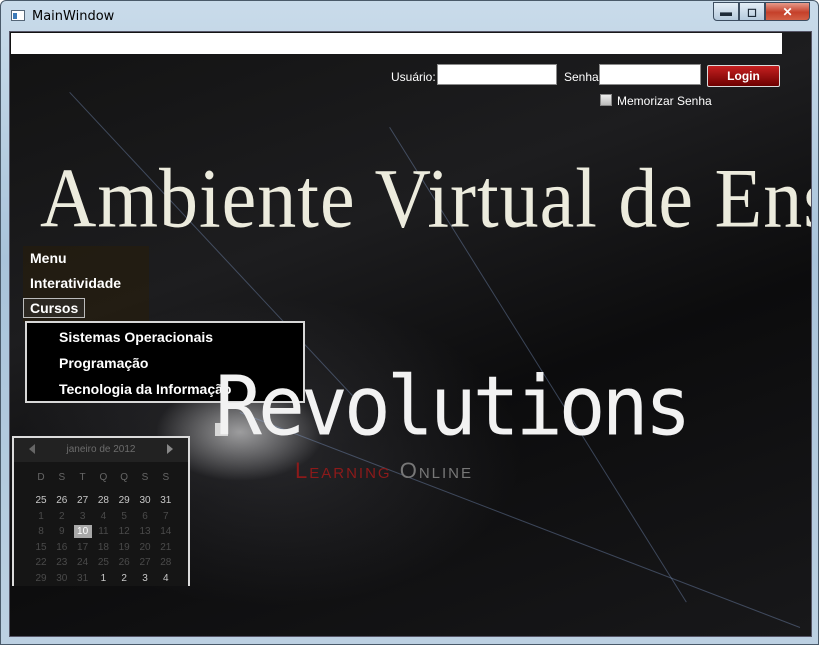 This screenshot has height=645, width=819. I want to click on calendar-day: 9, so click(62, 531).